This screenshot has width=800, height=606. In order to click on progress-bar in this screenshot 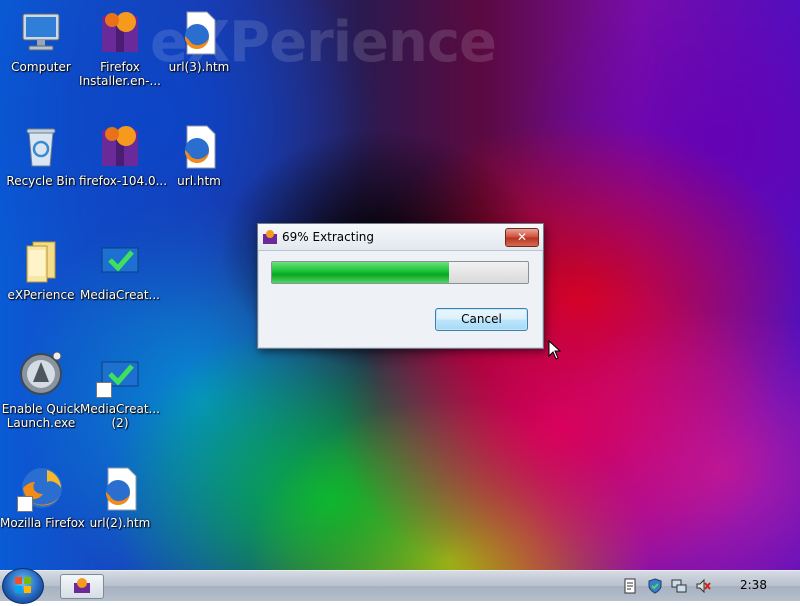, I will do `click(400, 272)`.